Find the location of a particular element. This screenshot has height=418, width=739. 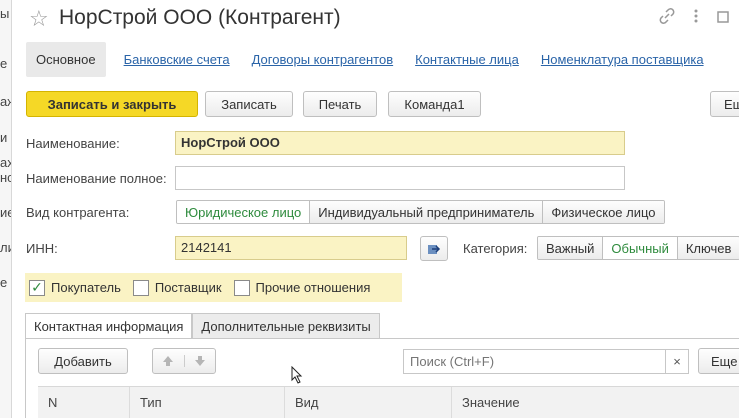

checkbox-checked-icon: ✓ is located at coordinates (37, 287).